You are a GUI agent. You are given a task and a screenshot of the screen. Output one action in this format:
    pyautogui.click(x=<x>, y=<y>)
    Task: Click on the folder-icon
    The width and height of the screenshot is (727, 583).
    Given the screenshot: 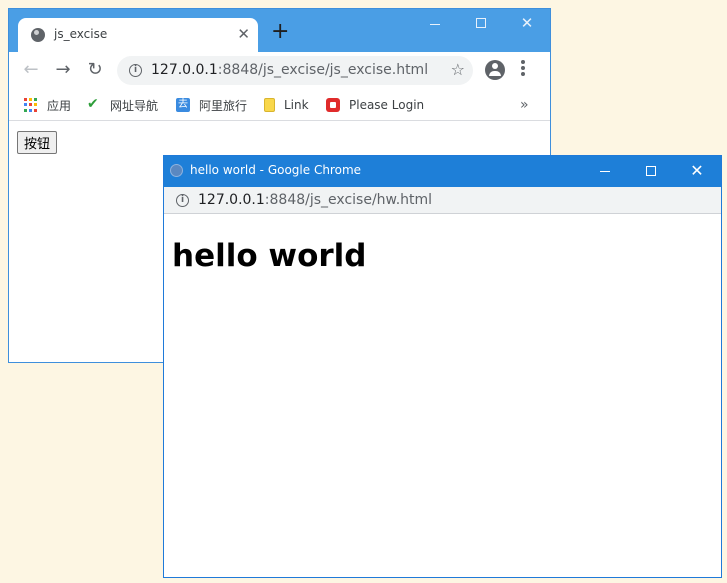 What is the action you would take?
    pyautogui.click(x=269, y=105)
    